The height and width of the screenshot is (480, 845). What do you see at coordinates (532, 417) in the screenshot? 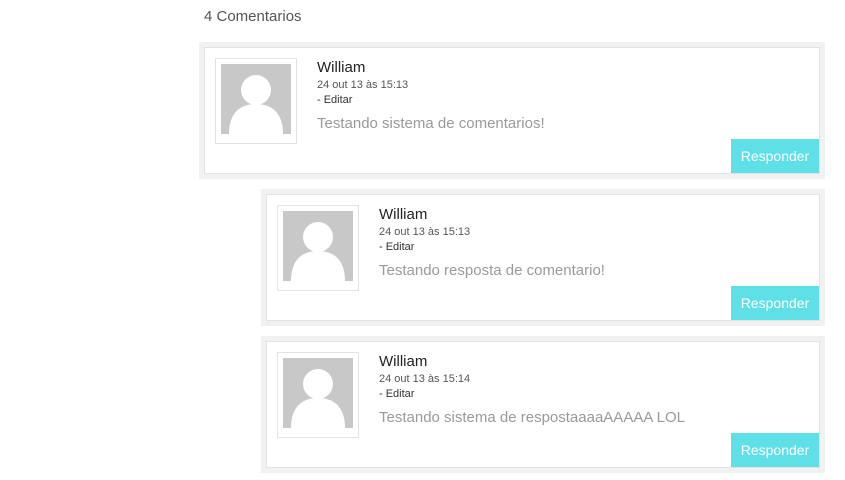
I see `comment-text: Testando sistema de respostaaaaAAAAA LOL` at bounding box center [532, 417].